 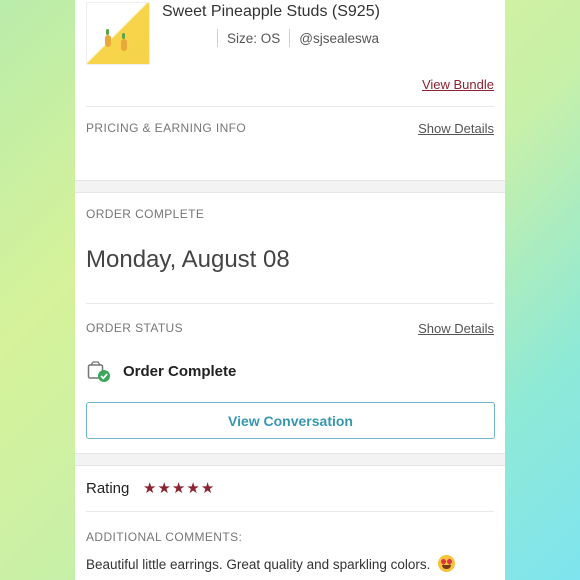 What do you see at coordinates (458, 84) in the screenshot?
I see `view-bundle-link: View Bundle` at bounding box center [458, 84].